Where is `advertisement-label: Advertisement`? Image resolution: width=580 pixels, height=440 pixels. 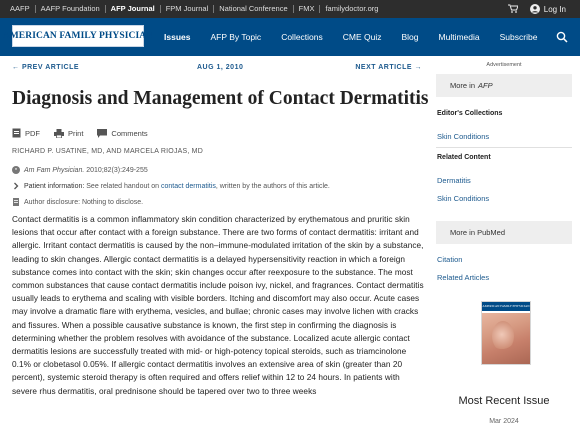
advertisement-label: Advertisement is located at coordinates (504, 65).